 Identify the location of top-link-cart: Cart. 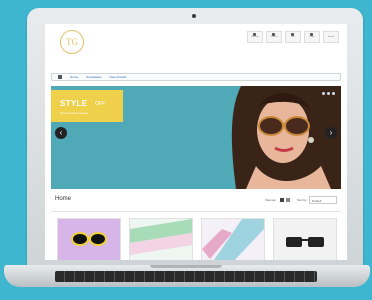
(293, 37).